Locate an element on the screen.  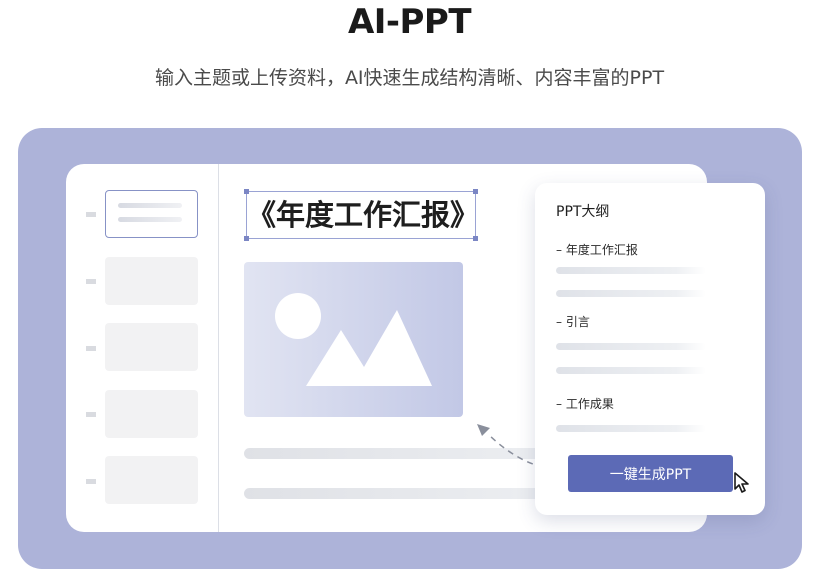
mouse-pointer-icon is located at coordinates (741, 482).